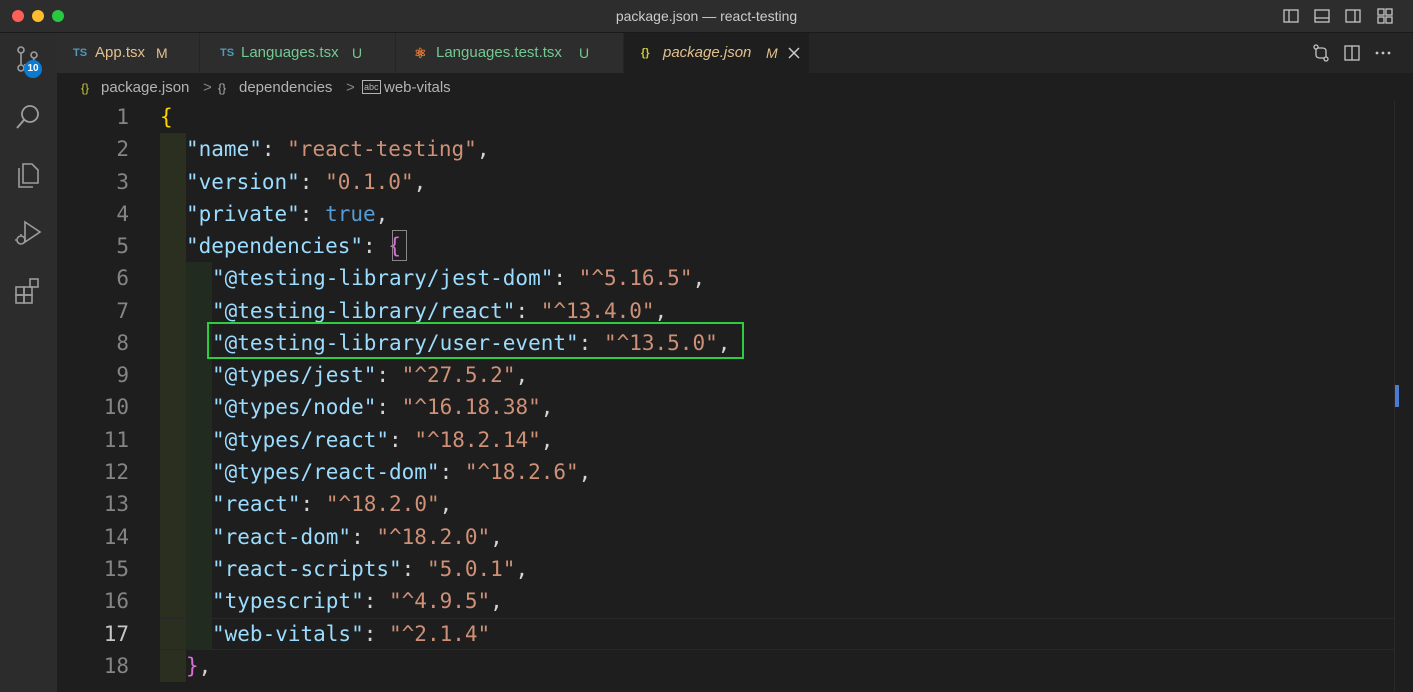  Describe the element at coordinates (288, 601) in the screenshot. I see `json-key: "typescript"` at that location.